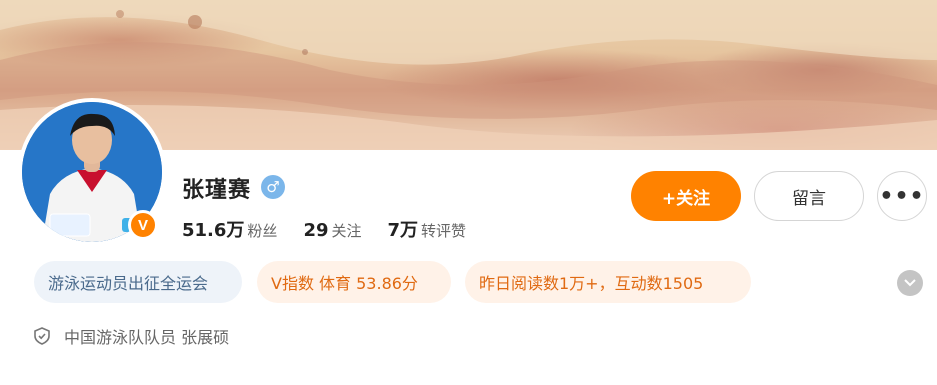 The width and height of the screenshot is (937, 385). I want to click on shield-icon, so click(42, 336).